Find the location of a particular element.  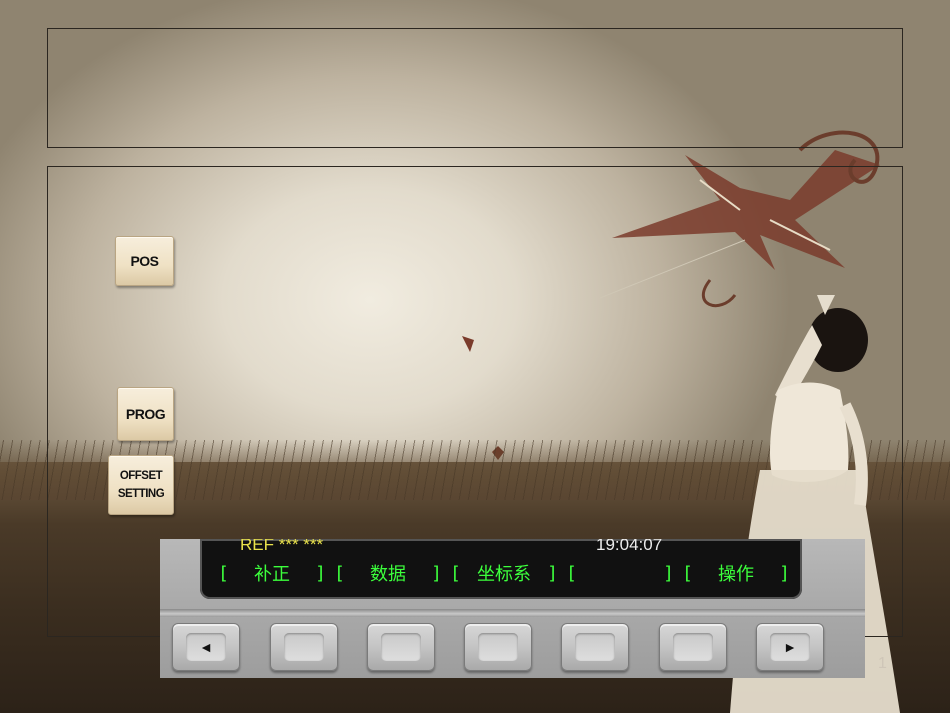

offset-key-label-line1: OFFSET is located at coordinates (141, 476).